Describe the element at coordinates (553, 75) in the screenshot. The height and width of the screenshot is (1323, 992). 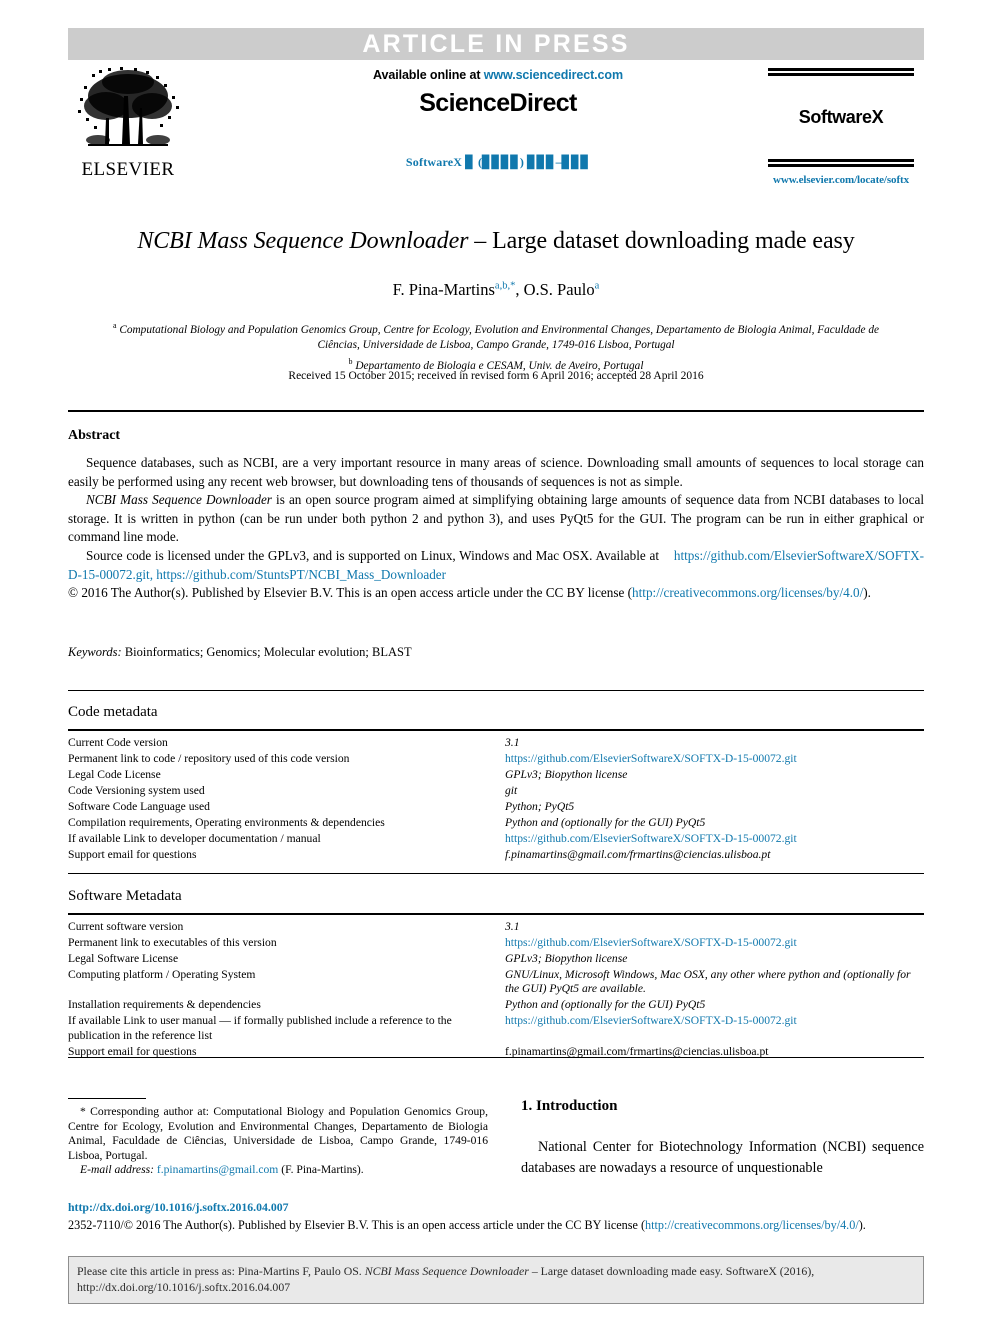
I see `sciencedirect-url: www.sciencedirect.com` at that location.